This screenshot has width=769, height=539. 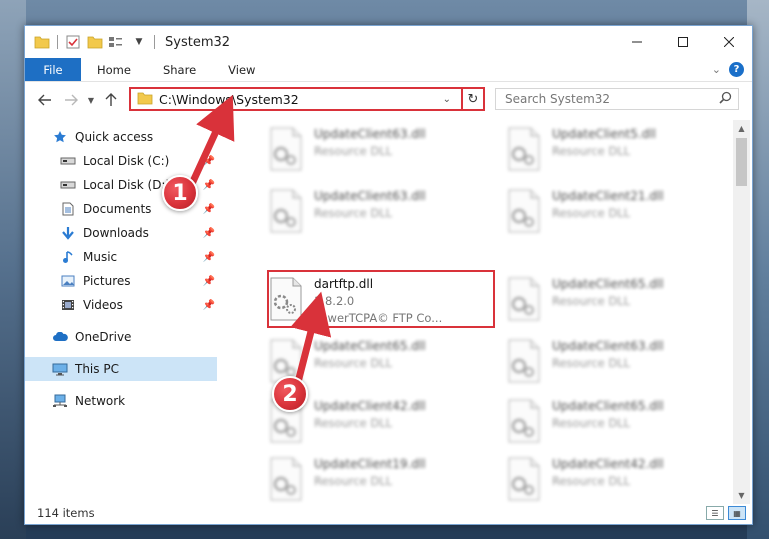 What do you see at coordinates (388, 42) in the screenshot?
I see `title-bar: ▼ System32` at bounding box center [388, 42].